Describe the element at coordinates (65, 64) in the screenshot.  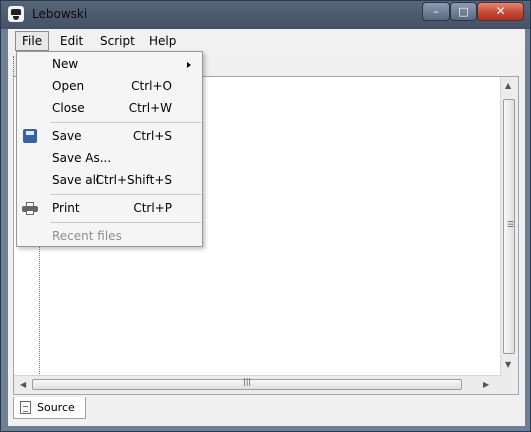
I see `menu-item-label: New` at that location.